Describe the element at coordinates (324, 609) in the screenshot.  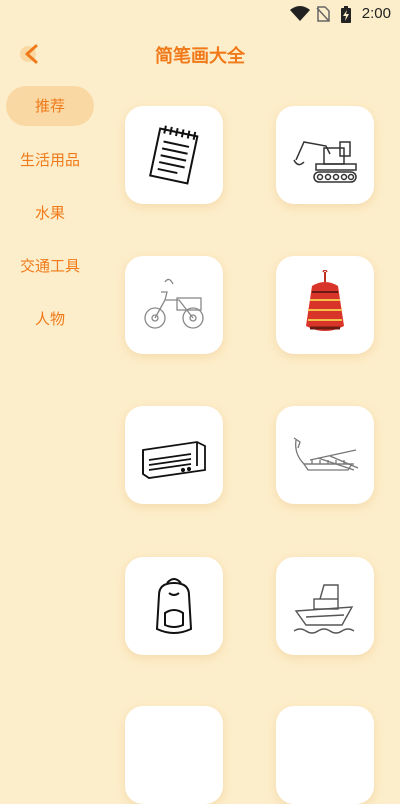
I see `ship-drawing-icon` at that location.